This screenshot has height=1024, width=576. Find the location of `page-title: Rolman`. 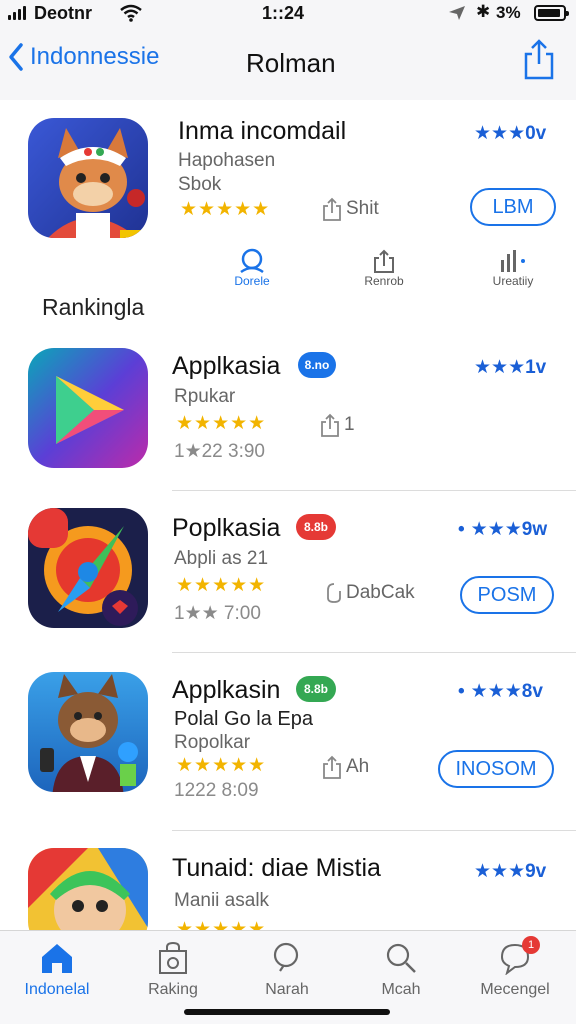

page-title: Rolman is located at coordinates (291, 63).